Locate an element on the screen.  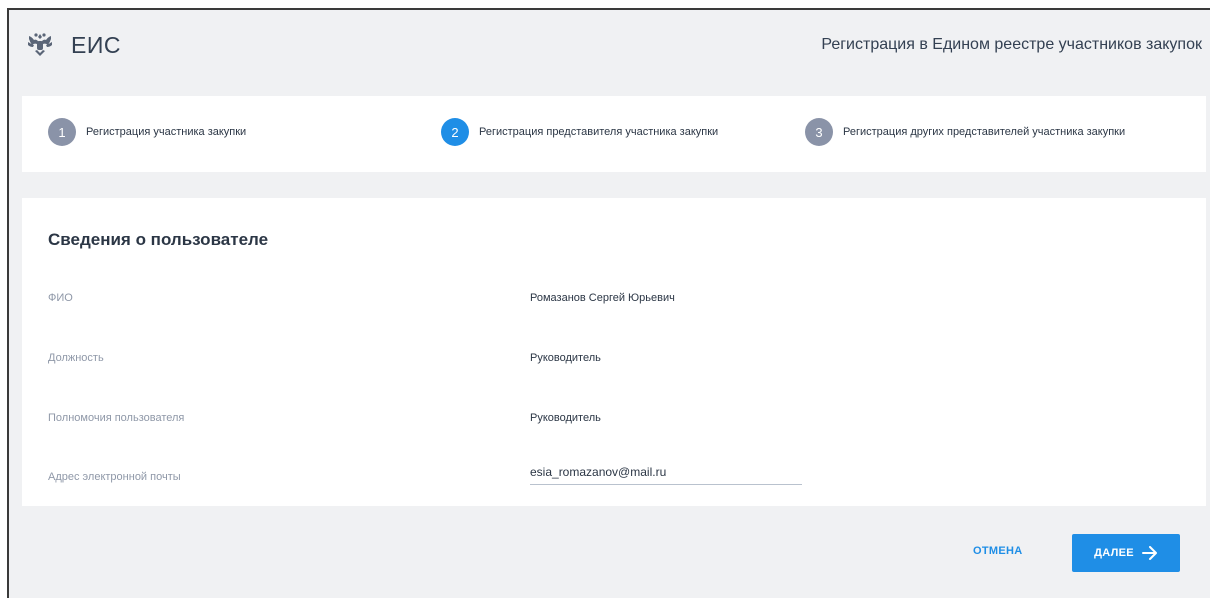
step-2-number: 2 is located at coordinates (455, 132).